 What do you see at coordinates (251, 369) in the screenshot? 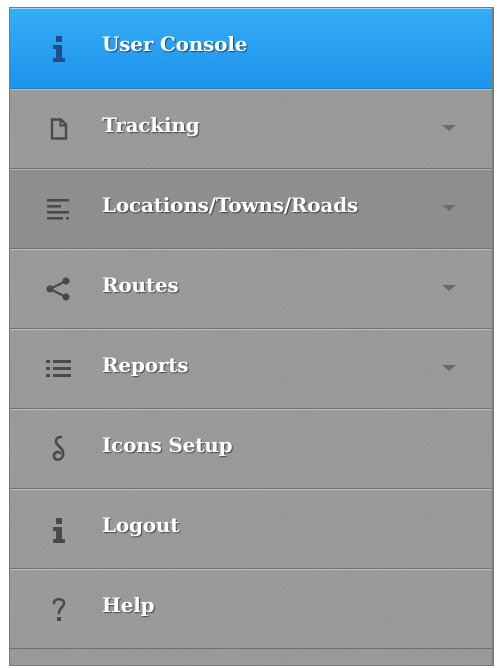
I see `menu-item-reports: Reports` at bounding box center [251, 369].